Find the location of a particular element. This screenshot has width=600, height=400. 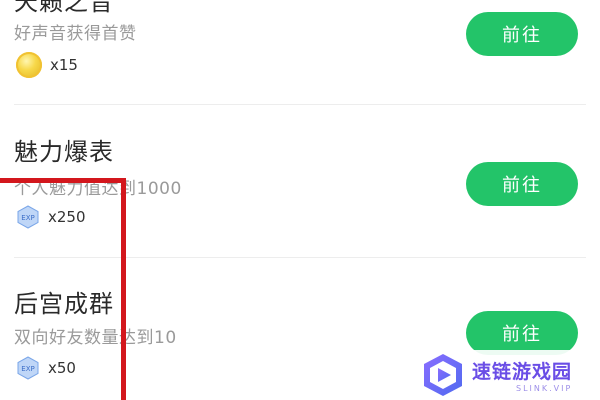

reward-amount: x15 is located at coordinates (64, 65).